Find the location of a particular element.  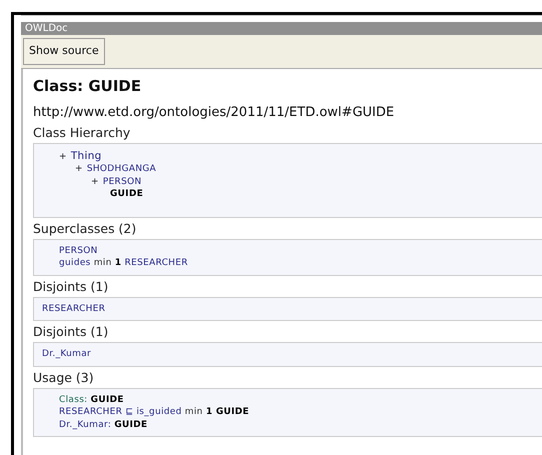

tree-node-label: Thing is located at coordinates (86, 156).